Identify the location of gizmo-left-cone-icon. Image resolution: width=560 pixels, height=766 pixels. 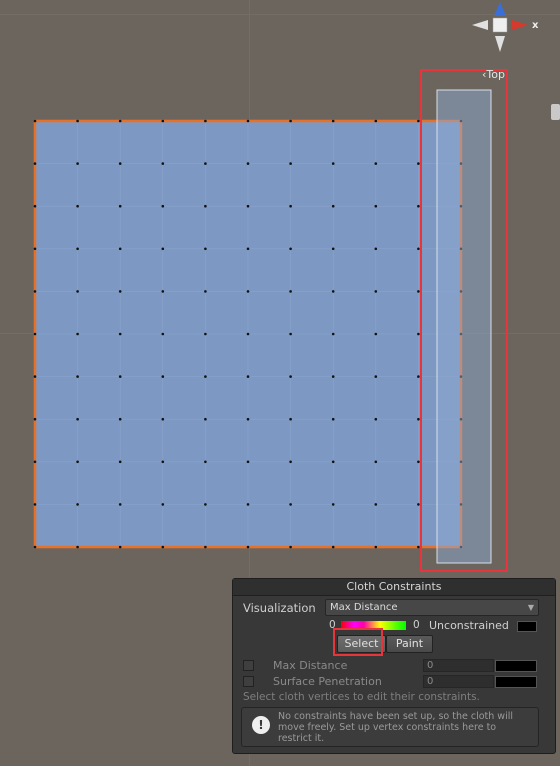
(480, 25).